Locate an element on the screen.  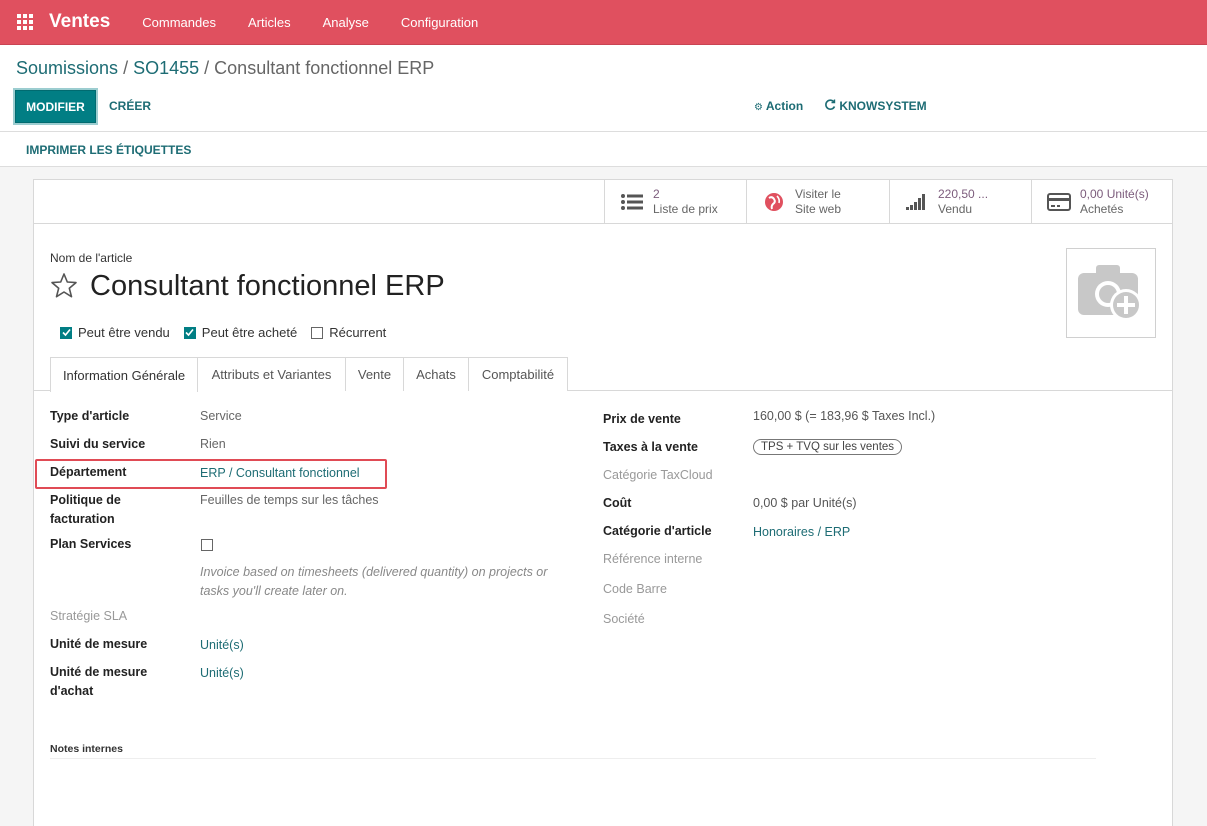
knowsystem-button: KNOWSYSTEM is located at coordinates (875, 106).